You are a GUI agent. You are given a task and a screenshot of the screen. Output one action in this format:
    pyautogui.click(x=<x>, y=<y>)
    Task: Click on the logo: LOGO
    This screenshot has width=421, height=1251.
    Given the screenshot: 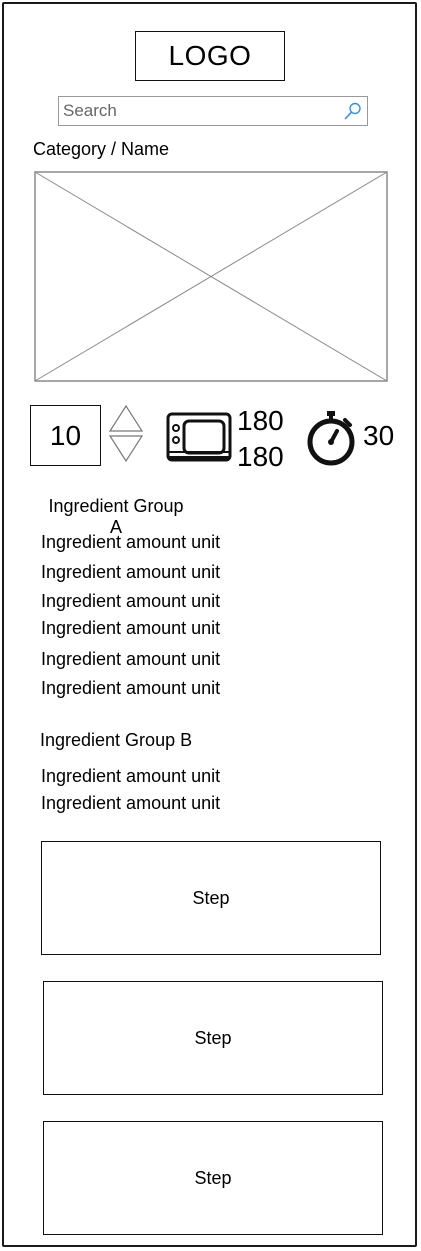 What is the action you would take?
    pyautogui.click(x=210, y=56)
    